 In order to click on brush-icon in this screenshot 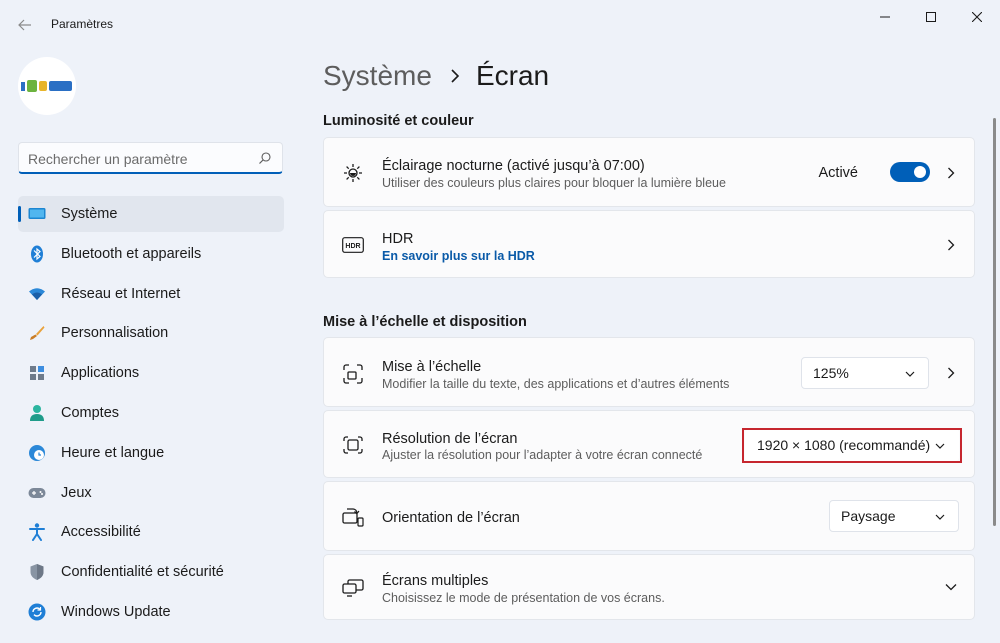, I will do `click(37, 333)`.